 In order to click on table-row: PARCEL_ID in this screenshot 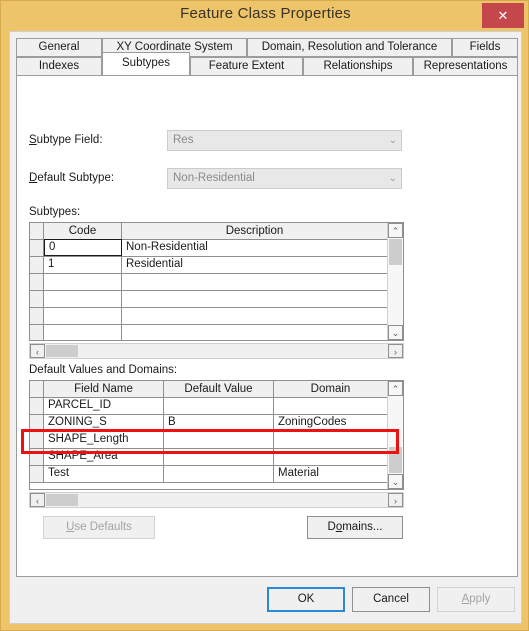, I will do `click(208, 406)`.